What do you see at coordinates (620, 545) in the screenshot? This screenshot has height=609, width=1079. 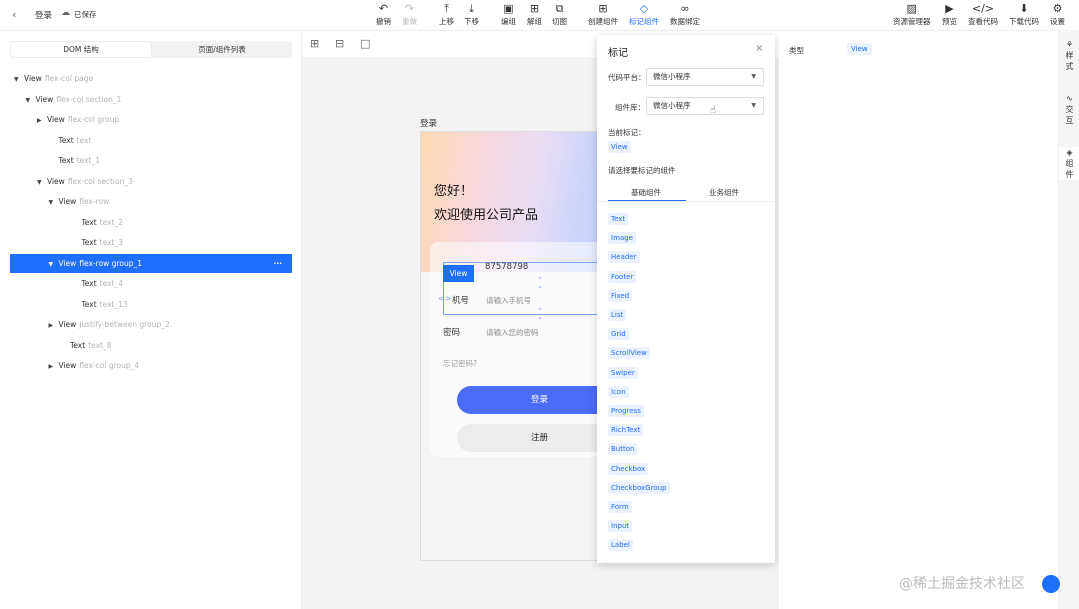 I see `component-tag: Label` at bounding box center [620, 545].